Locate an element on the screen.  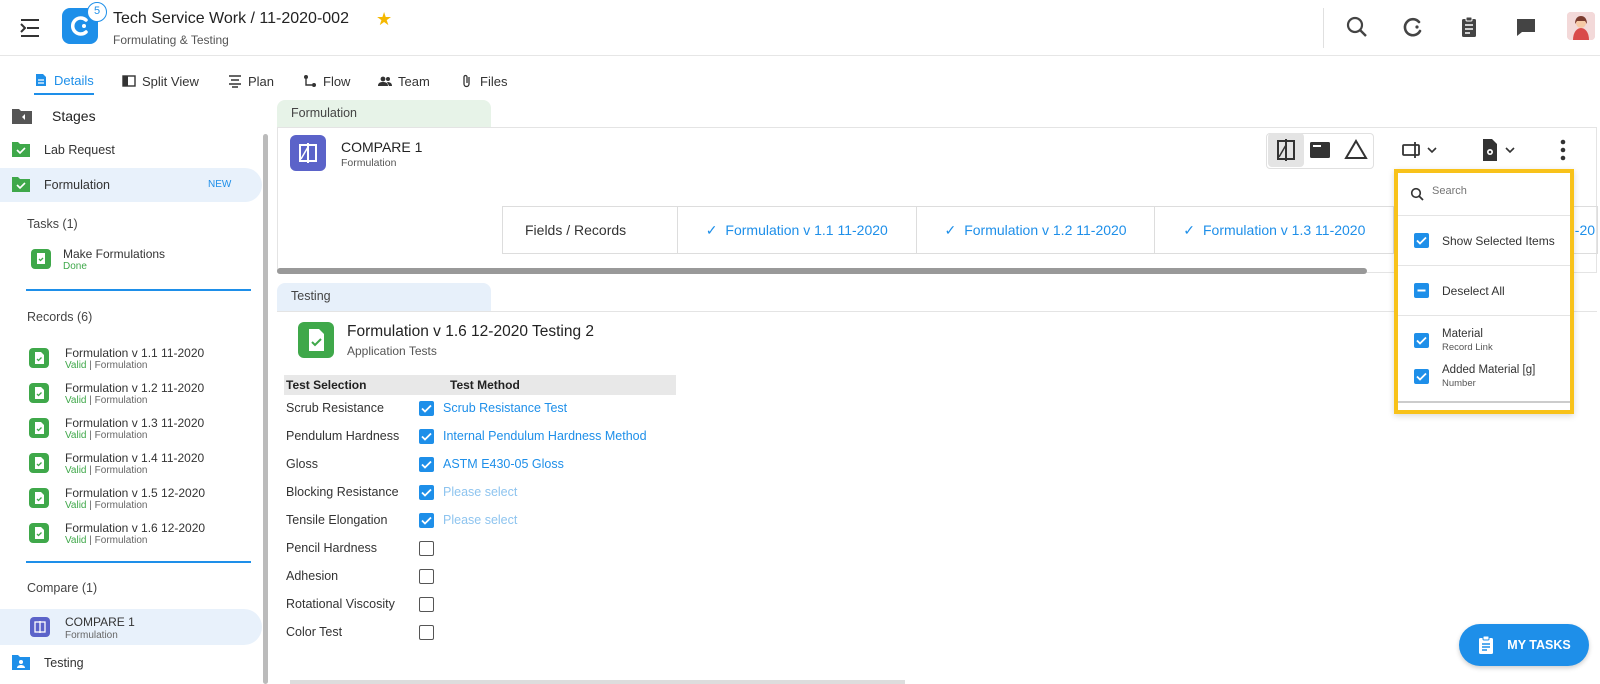
tab-details-label: Details is located at coordinates (74, 80).